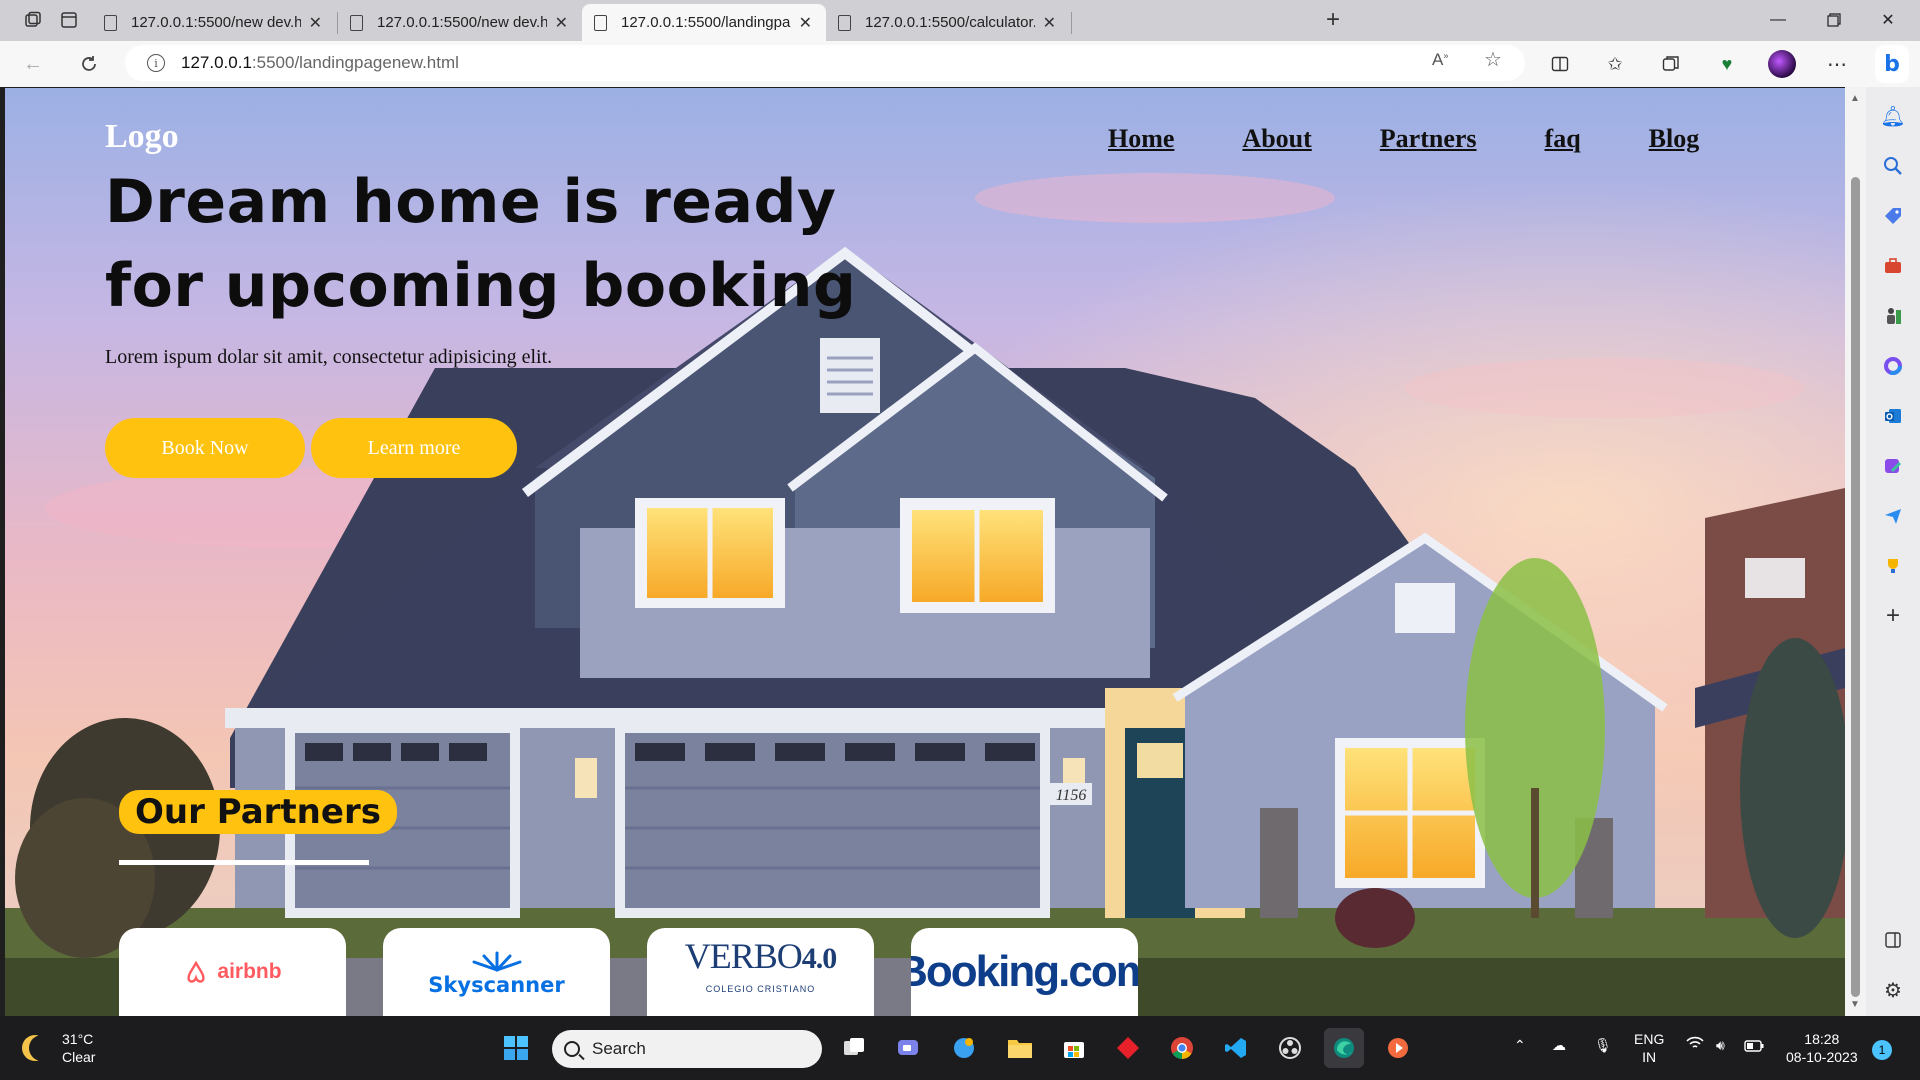  What do you see at coordinates (1893, 566) in the screenshot?
I see `trophy-icon` at bounding box center [1893, 566].